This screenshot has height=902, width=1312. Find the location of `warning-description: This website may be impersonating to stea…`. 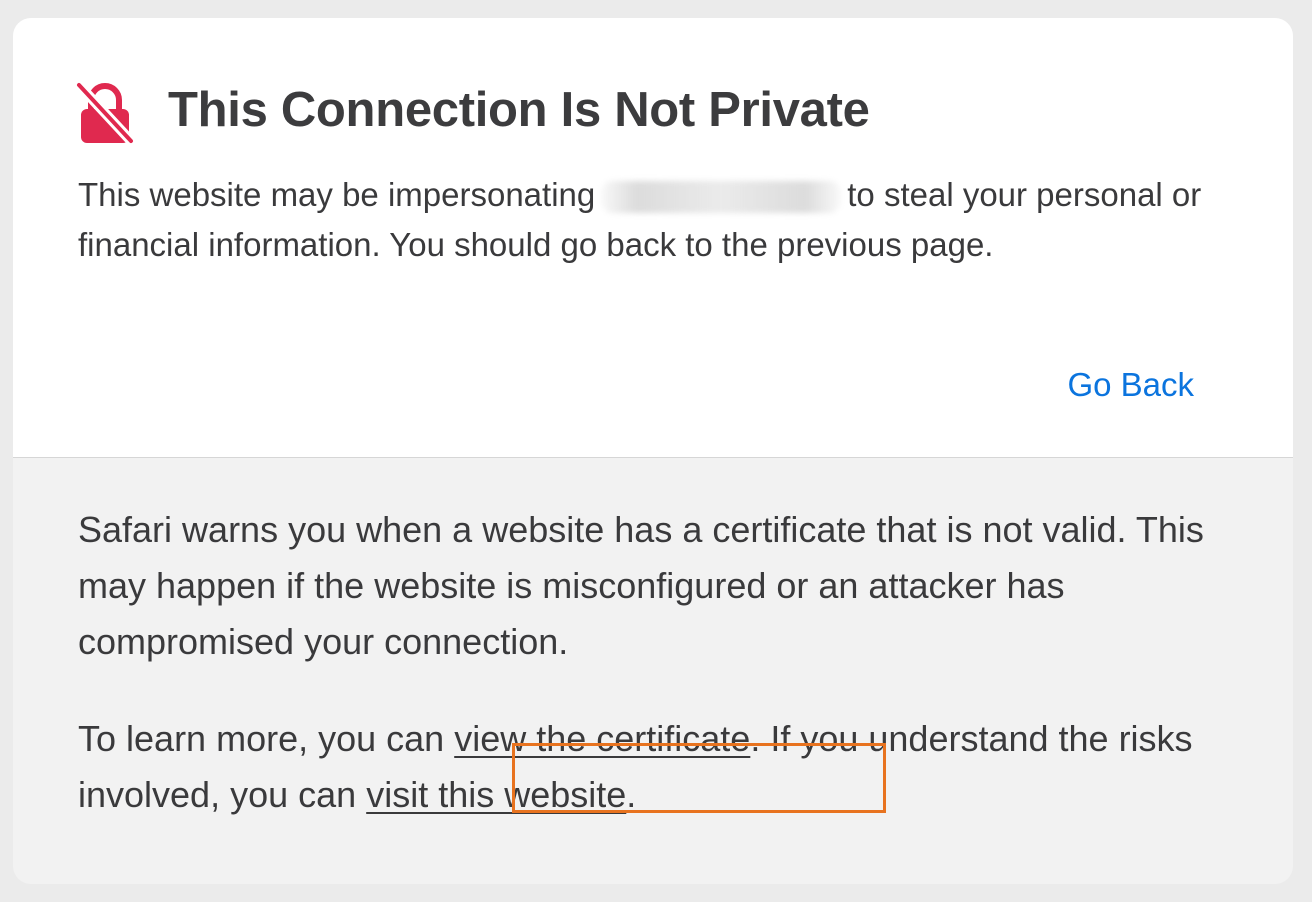

warning-description: This website may be impersonating to stea… is located at coordinates (653, 220).